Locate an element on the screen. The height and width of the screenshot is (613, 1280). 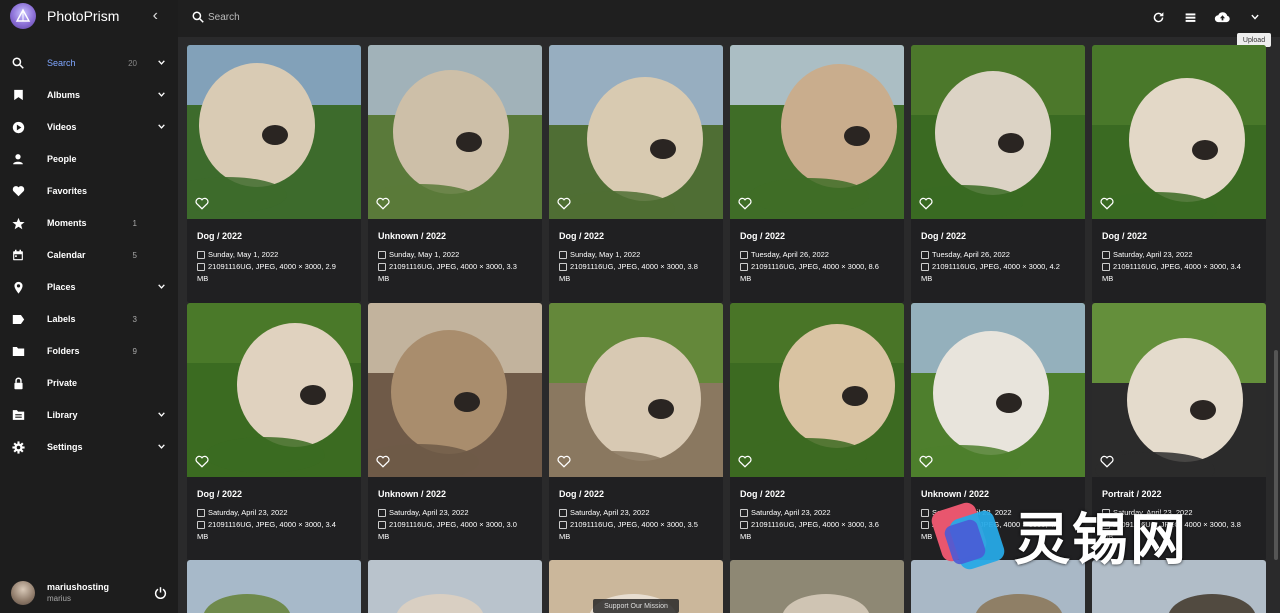
sidebar-item-settings: Settings is located at coordinates (89, 447).